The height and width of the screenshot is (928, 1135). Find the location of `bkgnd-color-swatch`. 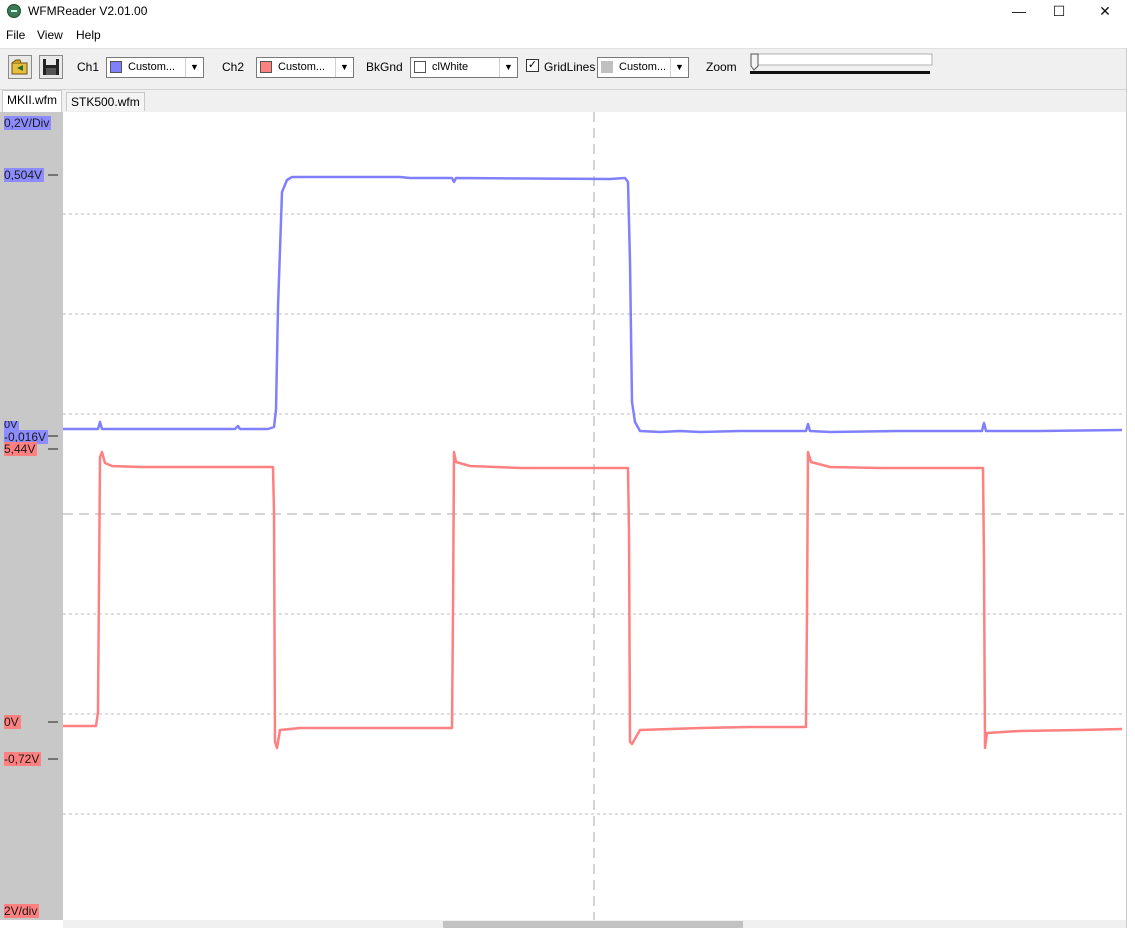

bkgnd-color-swatch is located at coordinates (420, 67).